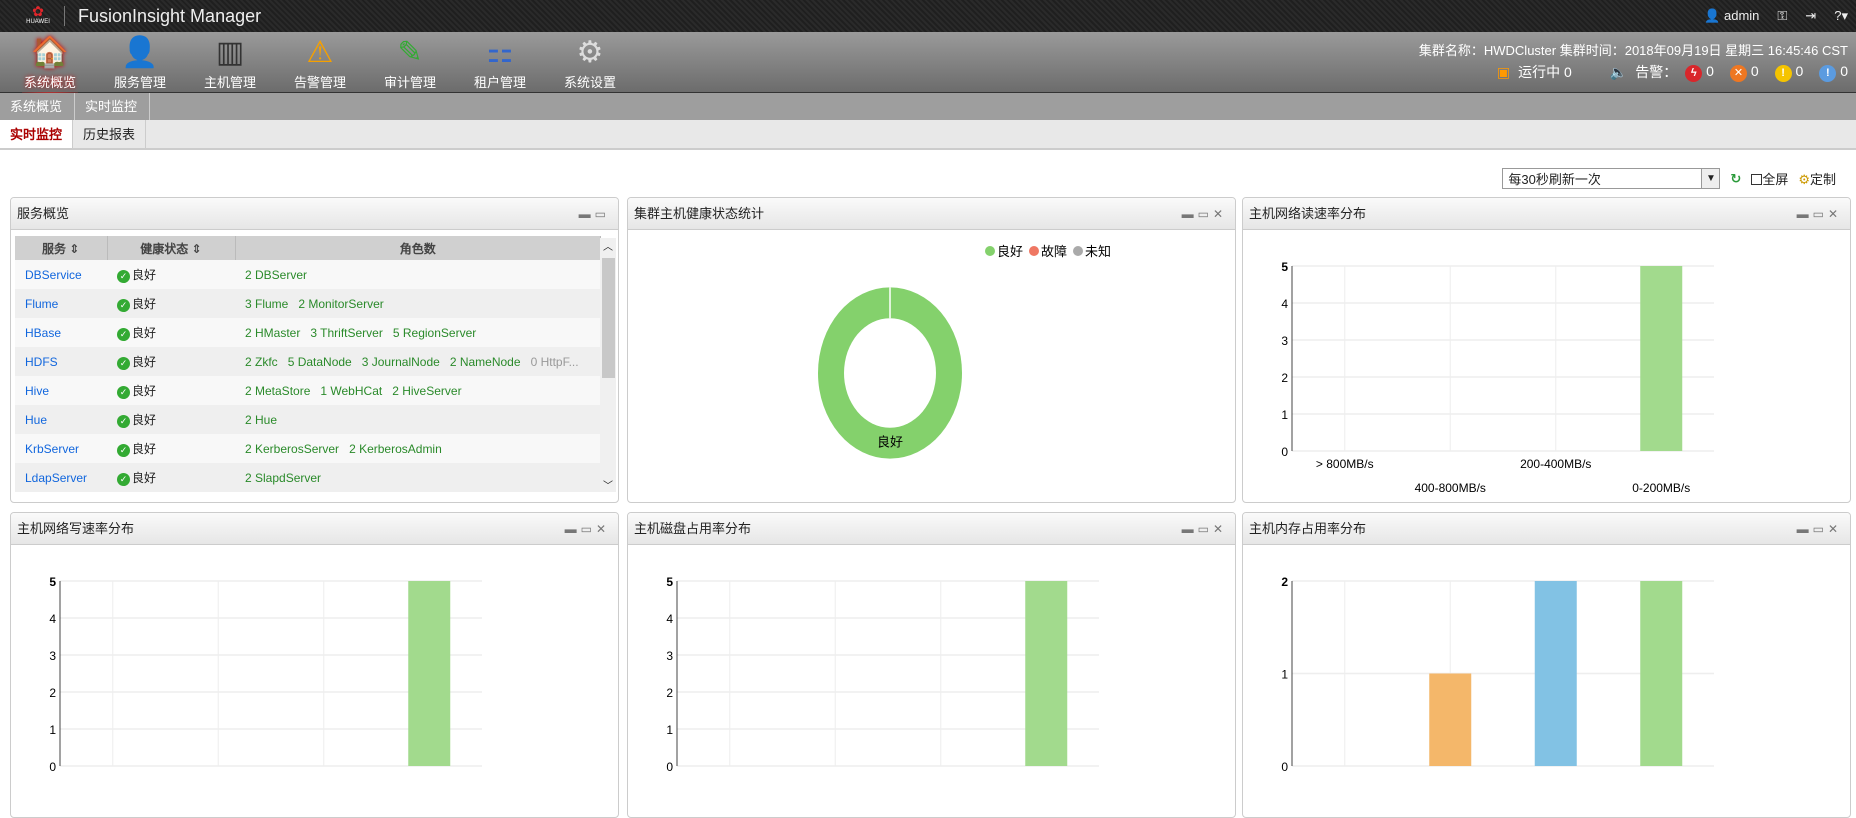 This screenshot has height=818, width=1856. Describe the element at coordinates (410, 62) in the screenshot. I see `nav-audit: ✎ 审计管理` at that location.